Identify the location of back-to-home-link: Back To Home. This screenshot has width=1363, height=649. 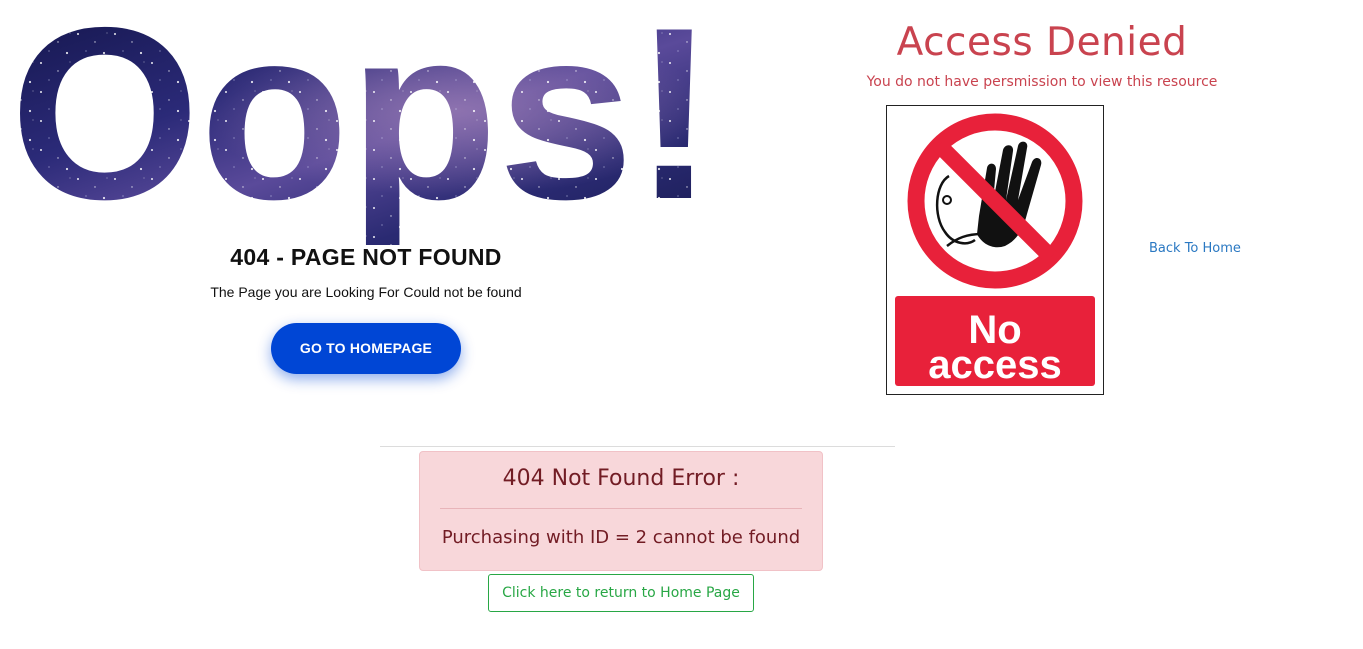
(1195, 248).